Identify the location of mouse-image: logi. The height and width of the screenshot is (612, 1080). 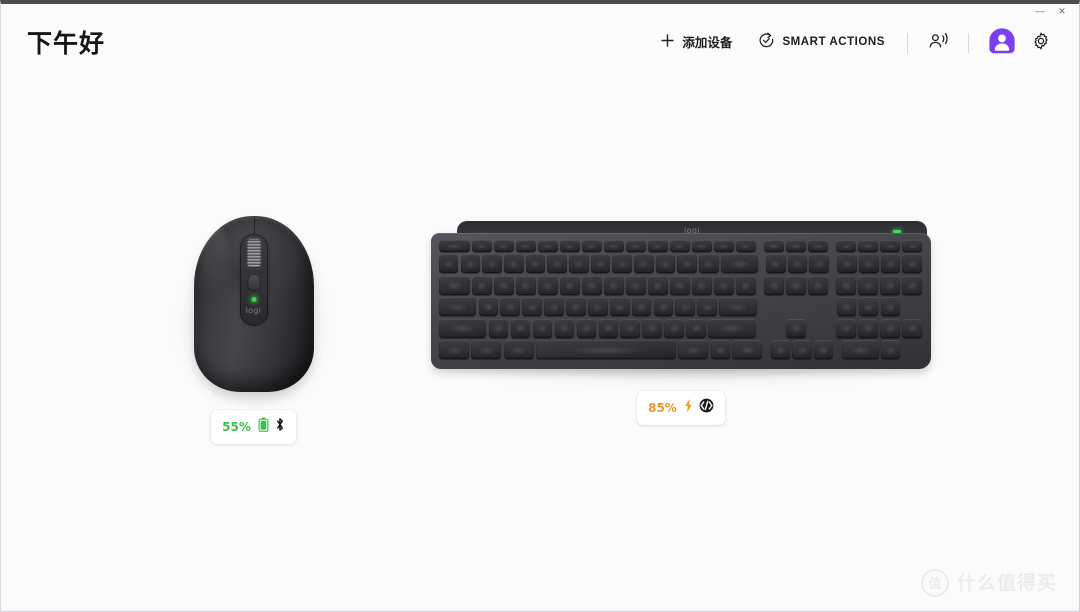
(253, 311).